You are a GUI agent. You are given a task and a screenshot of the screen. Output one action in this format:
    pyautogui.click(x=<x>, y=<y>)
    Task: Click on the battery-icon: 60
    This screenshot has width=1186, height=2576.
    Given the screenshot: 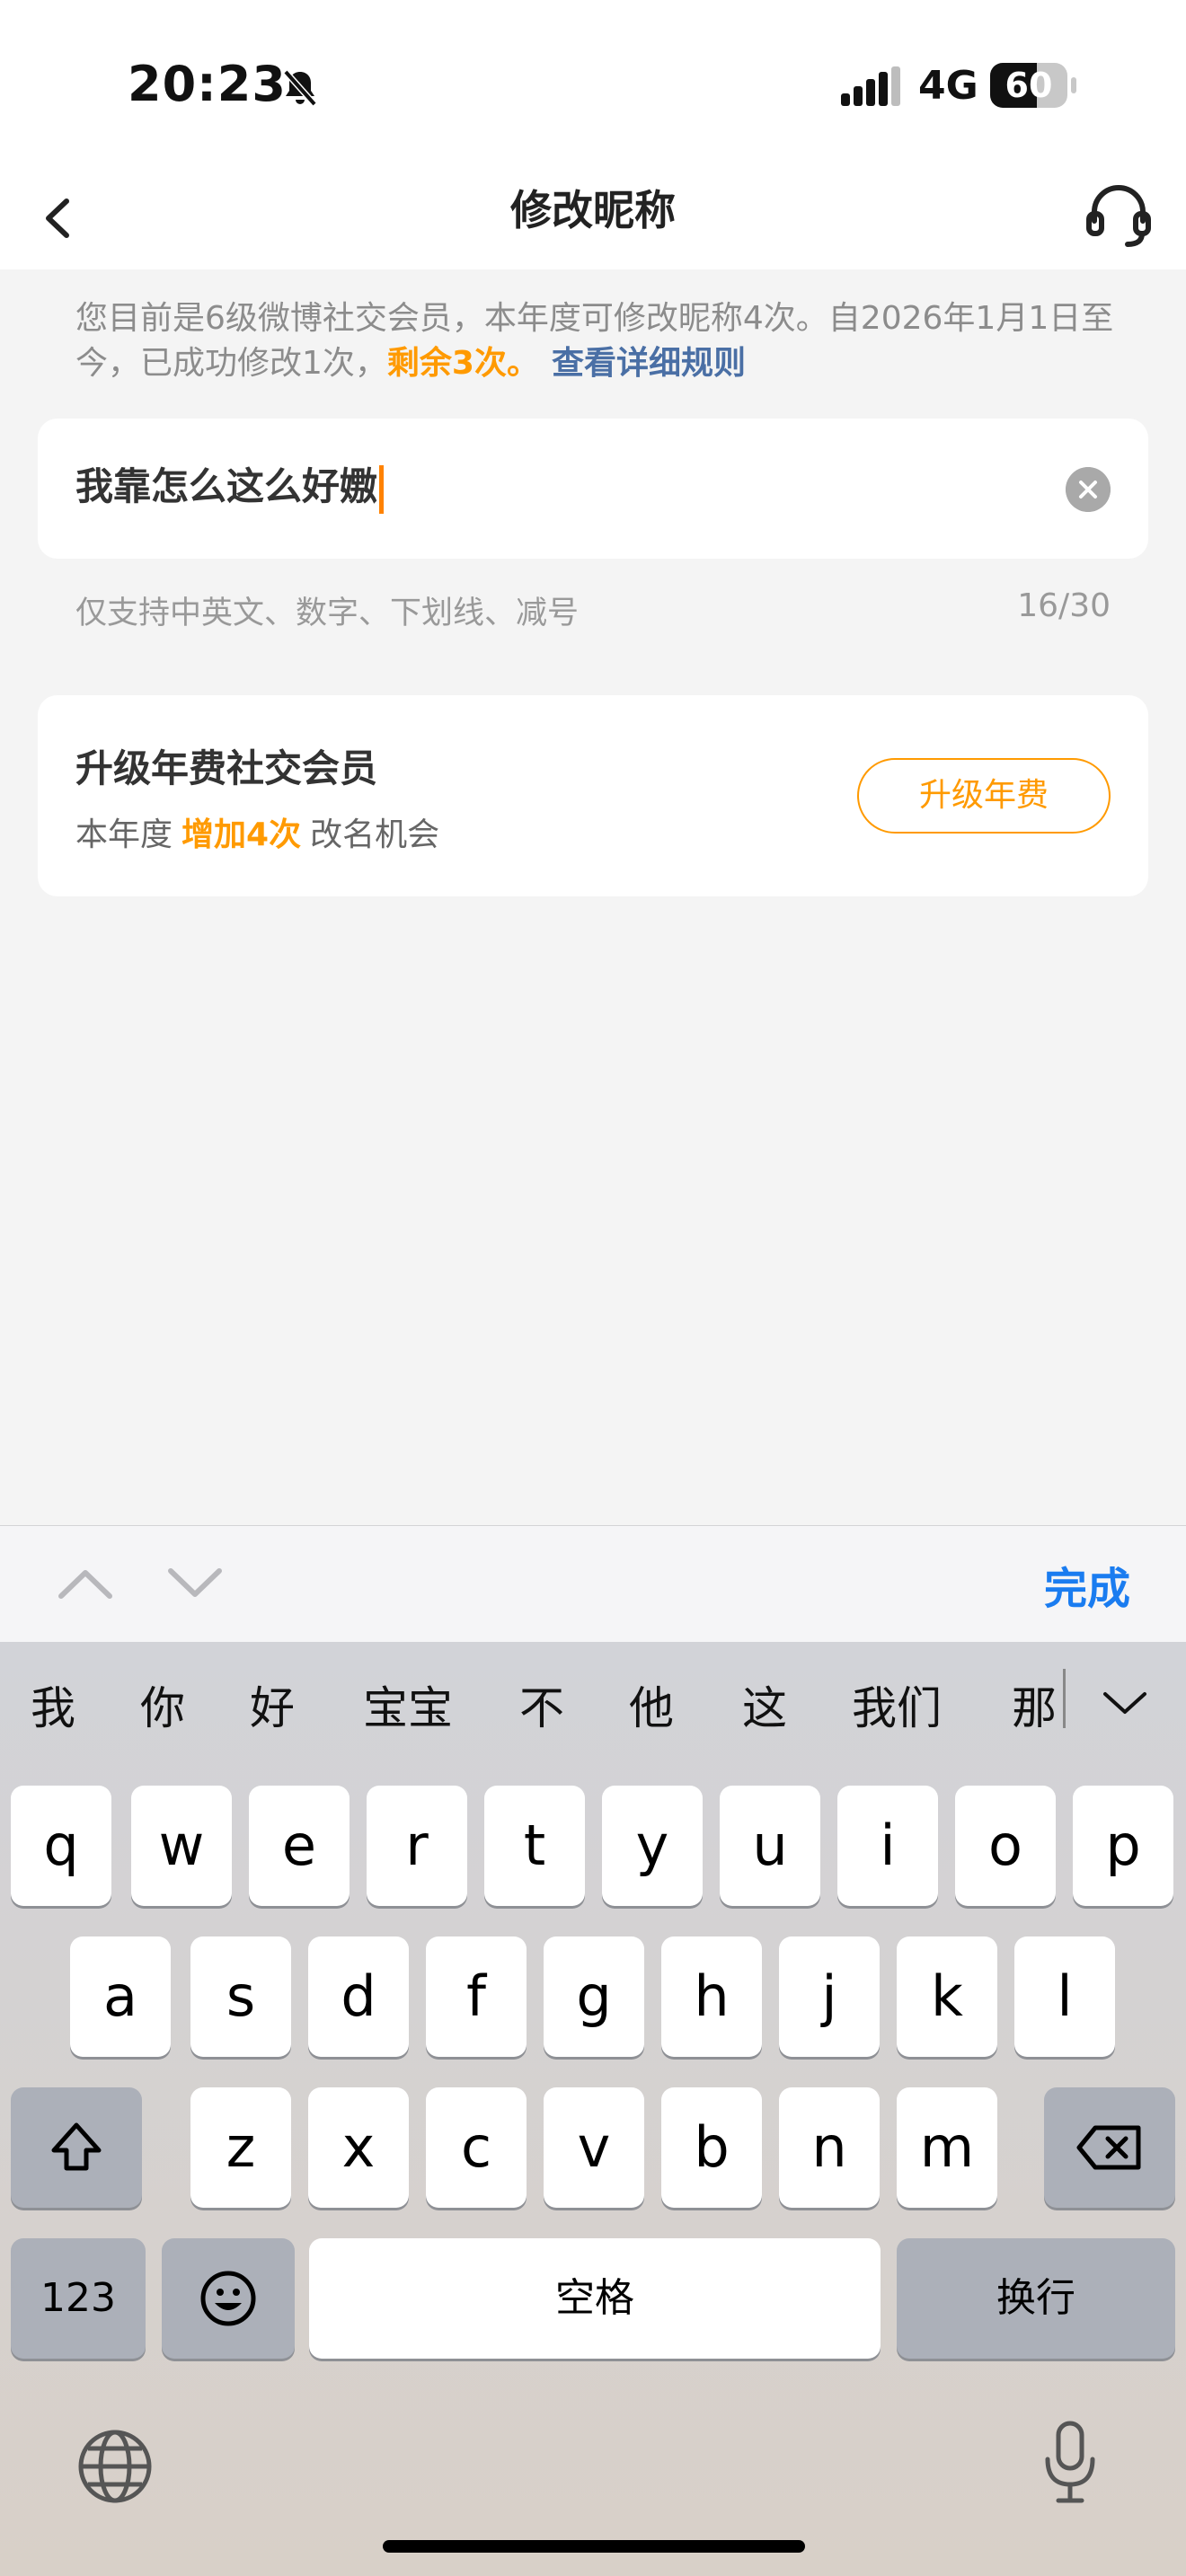 What is the action you would take?
    pyautogui.click(x=1033, y=85)
    